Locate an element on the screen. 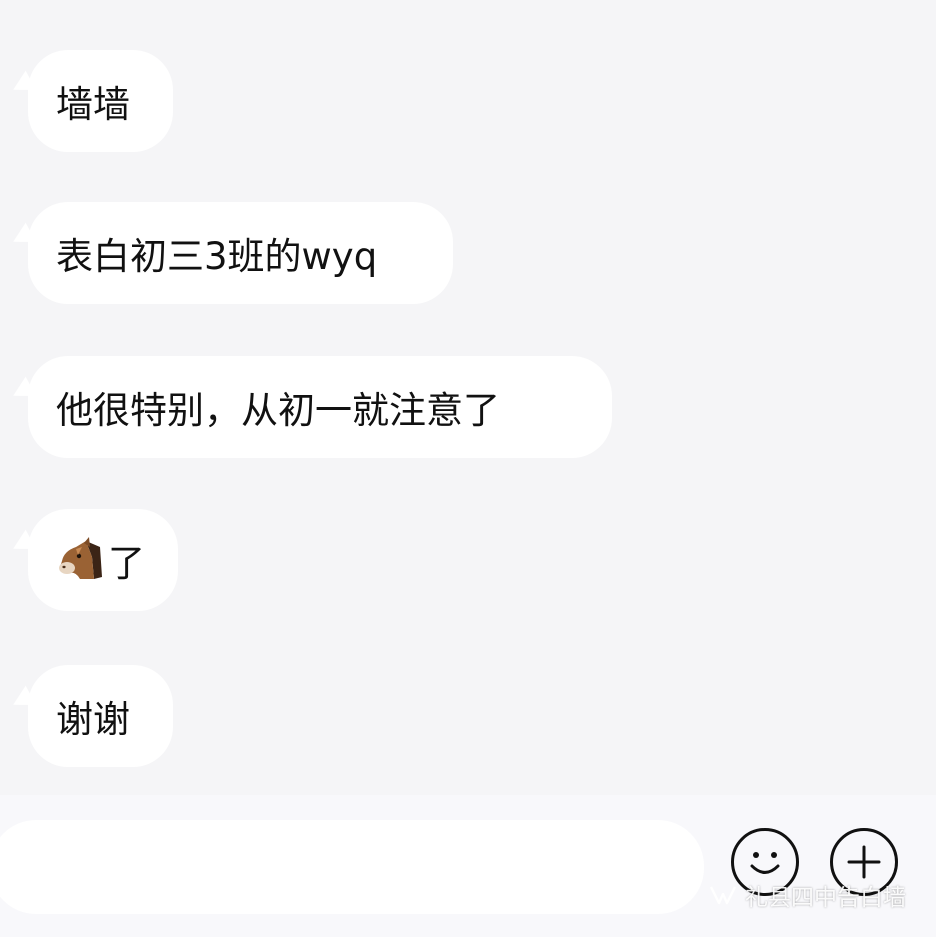 The height and width of the screenshot is (937, 936). horse-face-icon is located at coordinates (81, 560).